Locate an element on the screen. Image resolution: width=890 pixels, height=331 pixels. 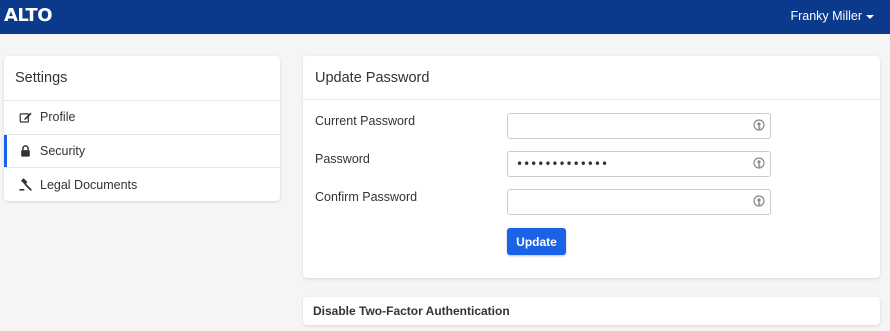
sidebar-item-profile: Profile is located at coordinates (142, 118).